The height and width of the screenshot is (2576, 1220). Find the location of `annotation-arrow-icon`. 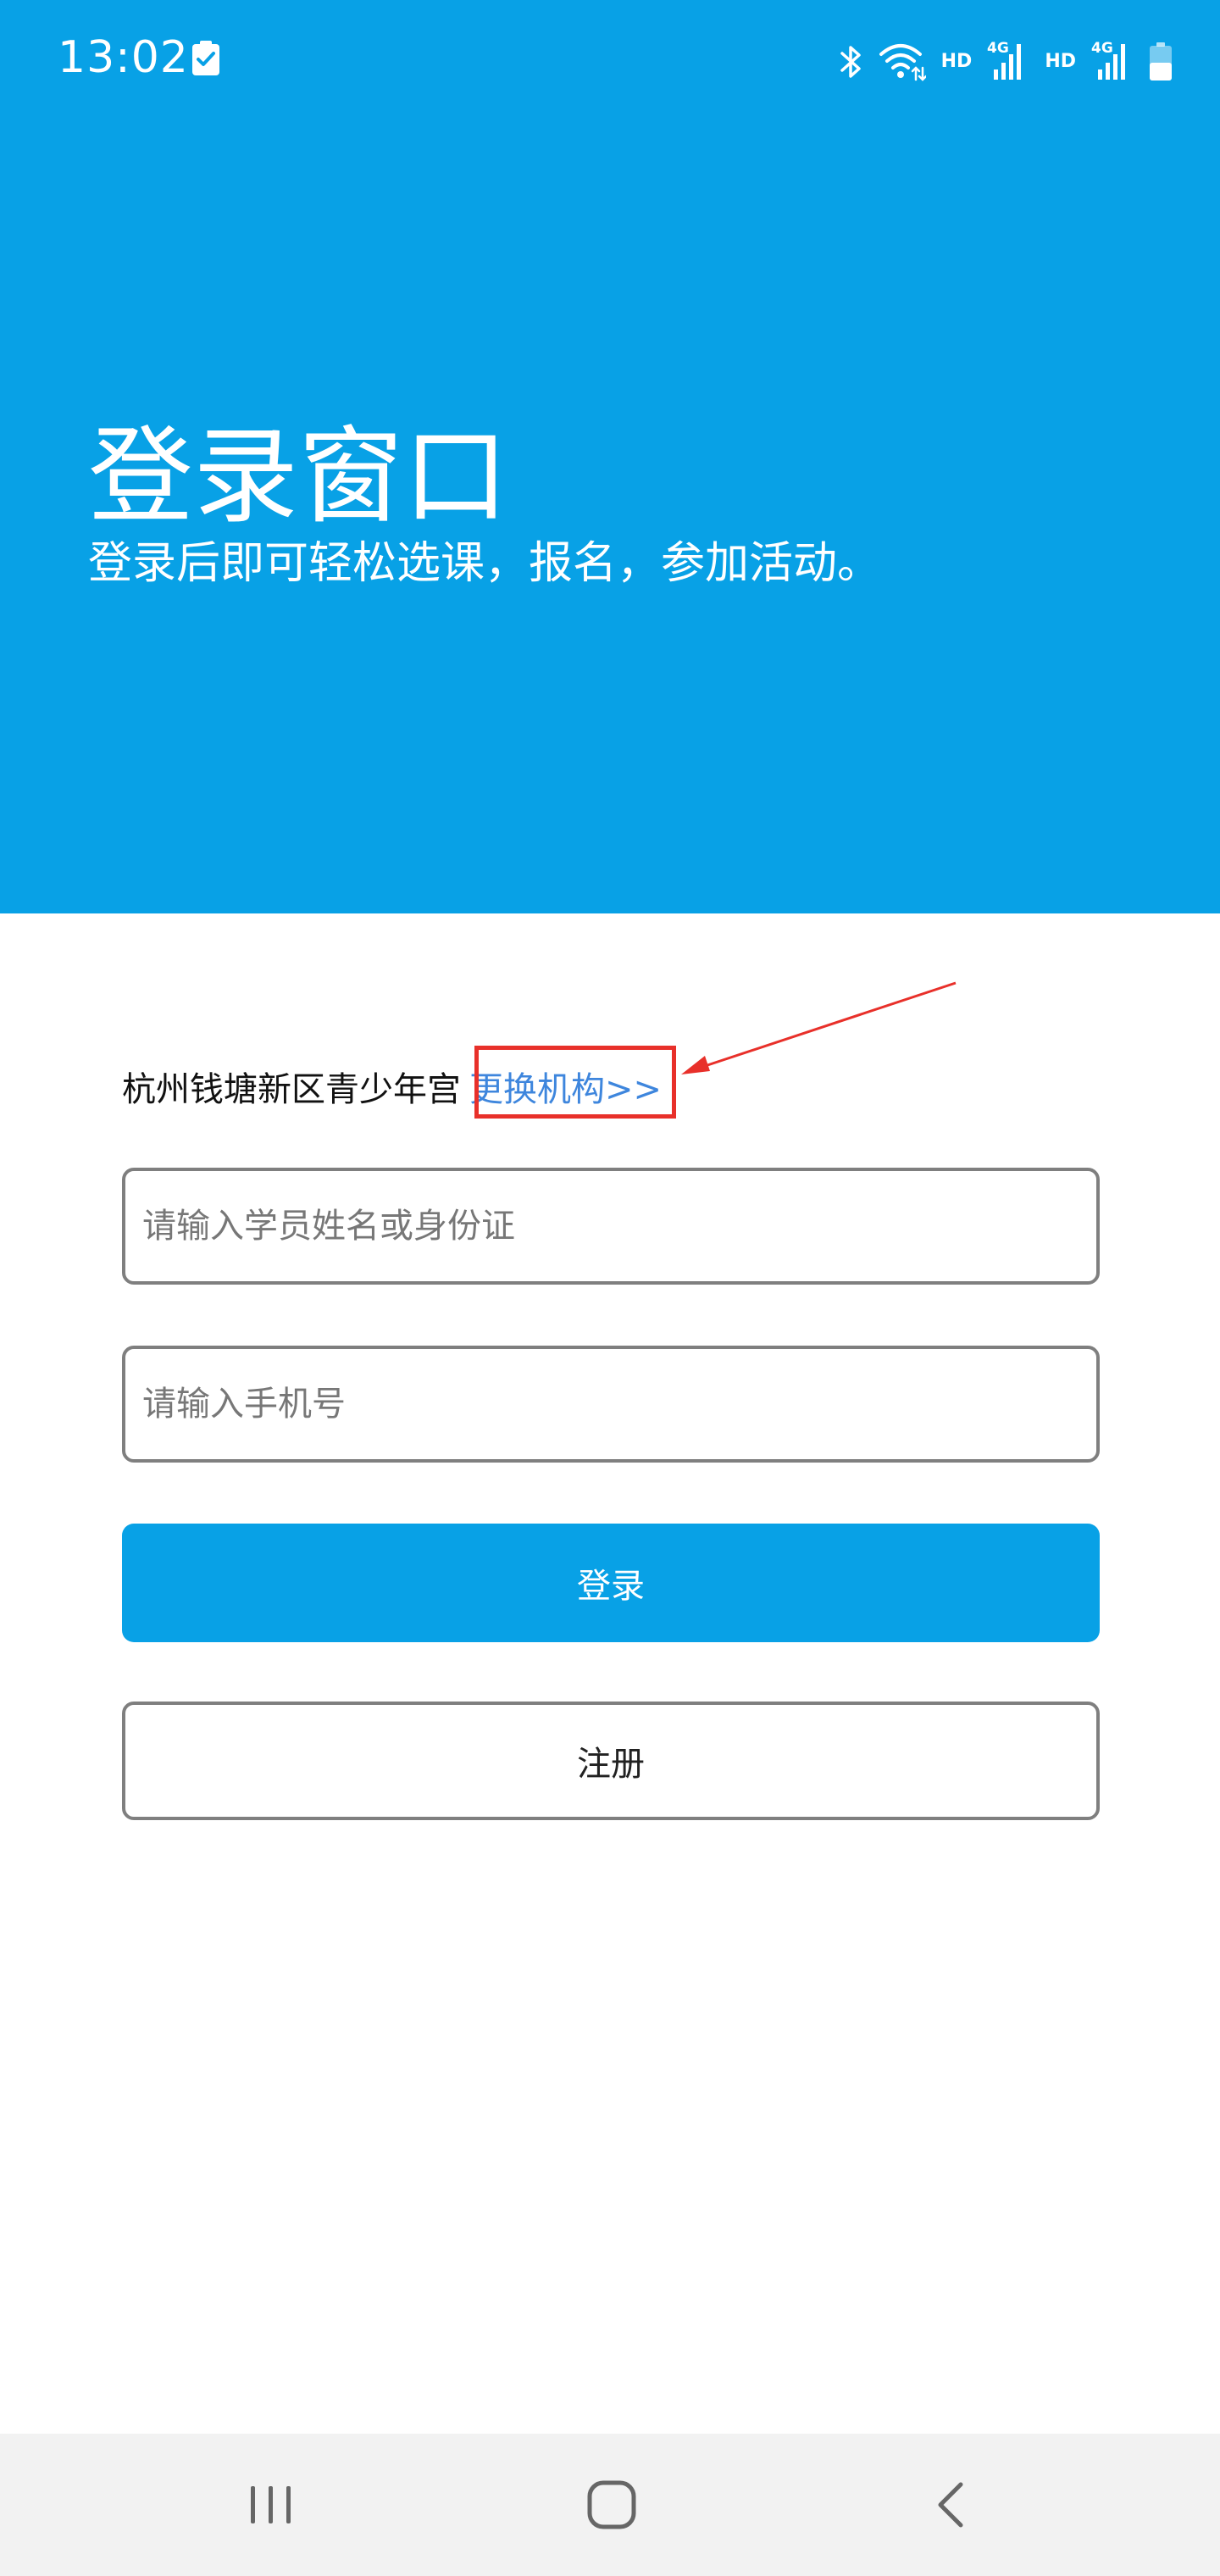

annotation-arrow-icon is located at coordinates (819, 1027).